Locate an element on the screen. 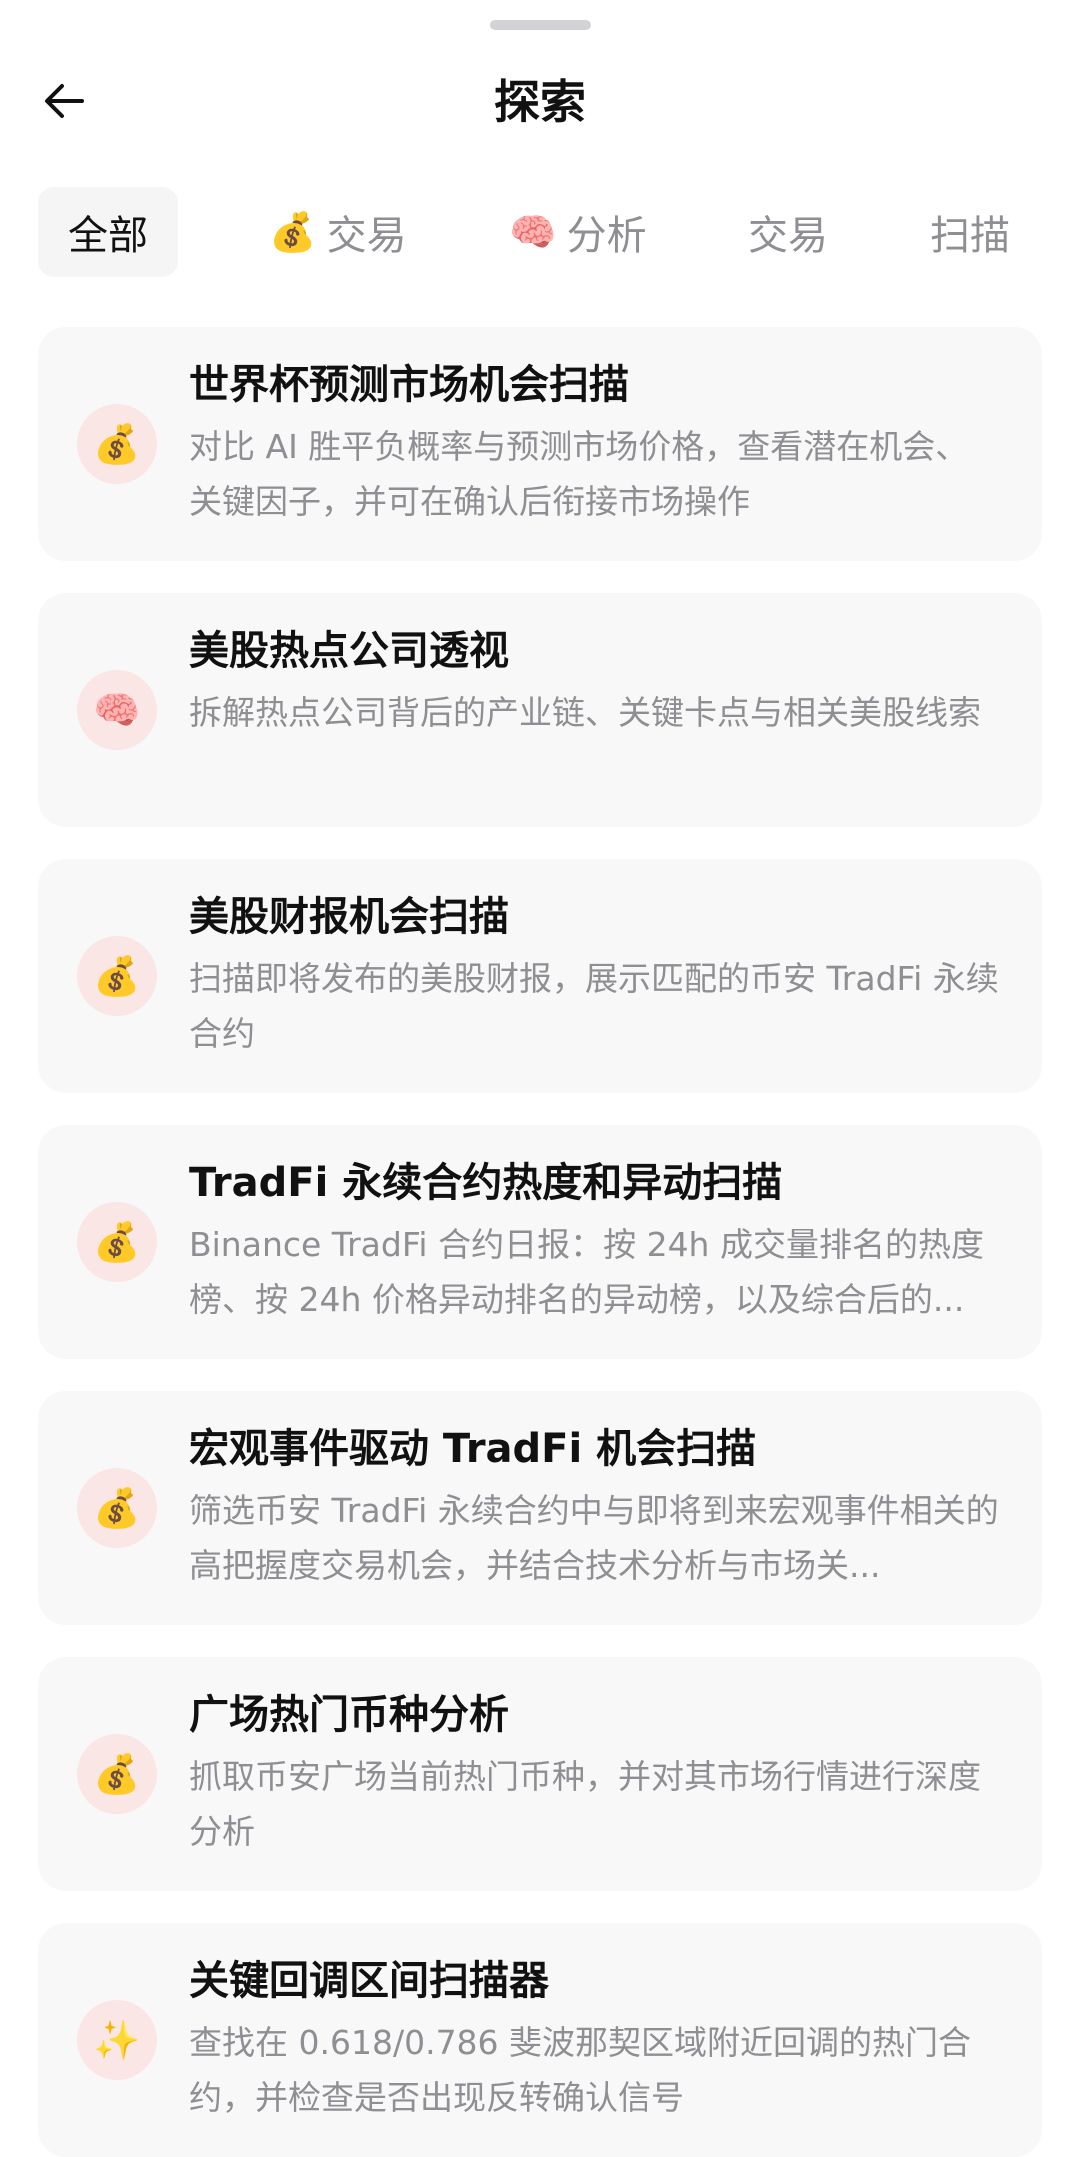 The image size is (1080, 2157). list-item: 🧠 美股热点公司透视 拆解热点公司背后的产业链、关键卡点与相关美股线索 is located at coordinates (540, 710).